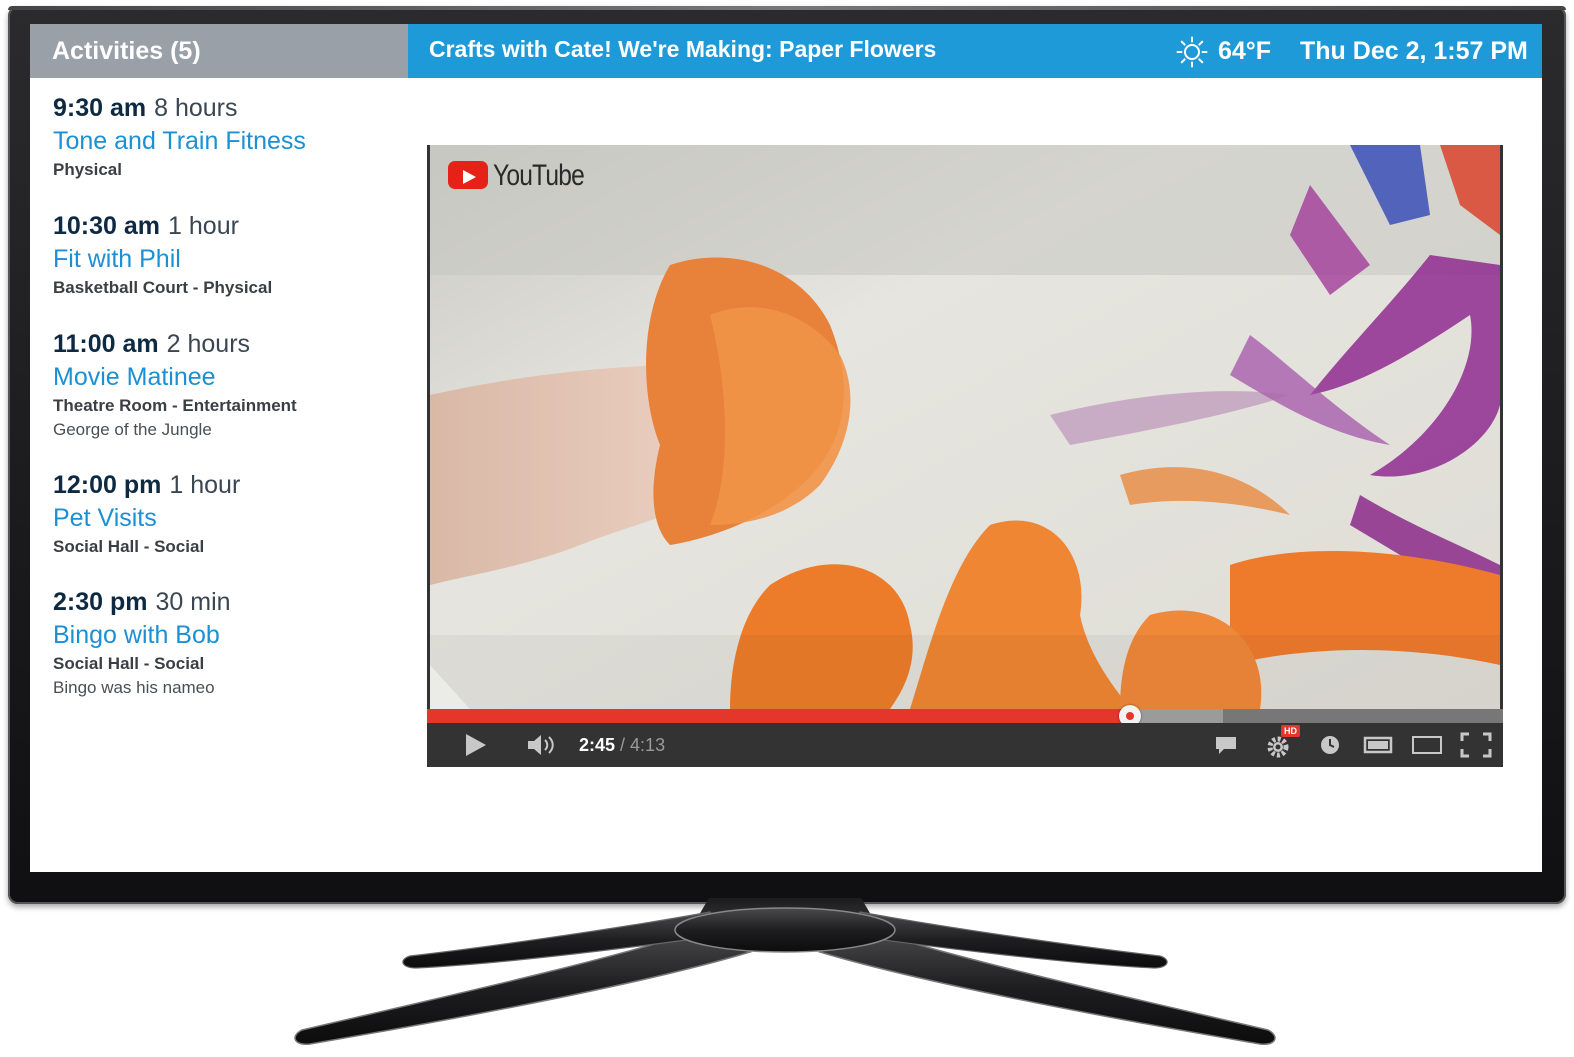 The image size is (1574, 1057). Describe the element at coordinates (1192, 52) in the screenshot. I see `sun-icon` at that location.